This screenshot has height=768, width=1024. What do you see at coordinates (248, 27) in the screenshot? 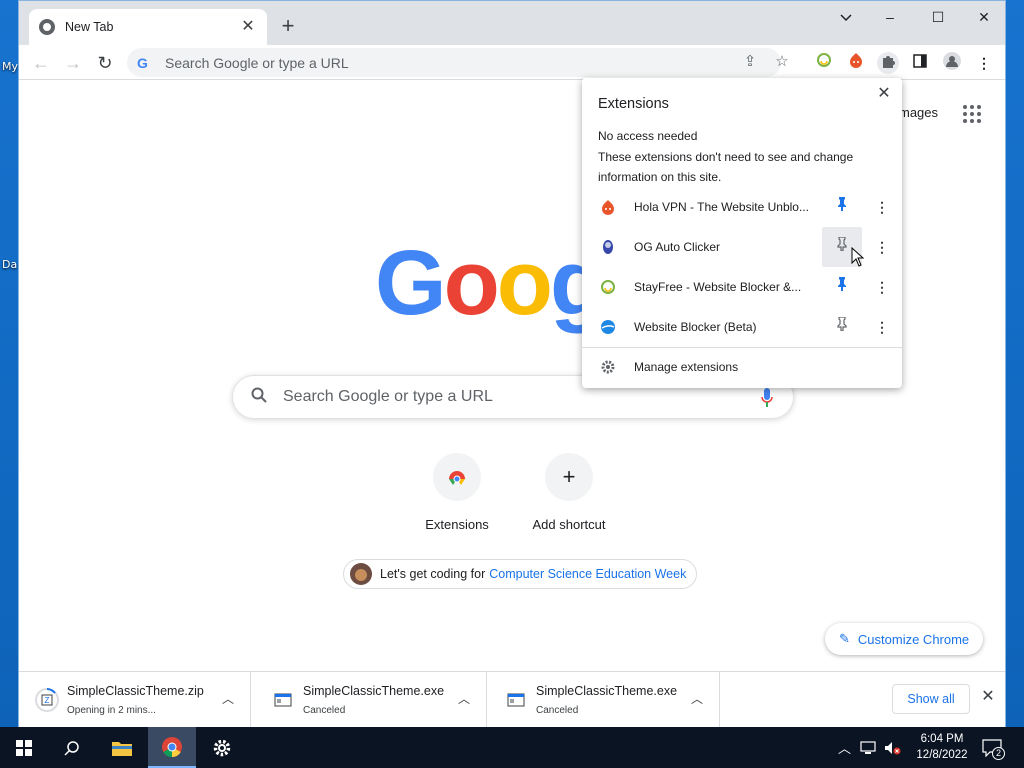
I see `close-tab-icon: ✕` at bounding box center [248, 27].